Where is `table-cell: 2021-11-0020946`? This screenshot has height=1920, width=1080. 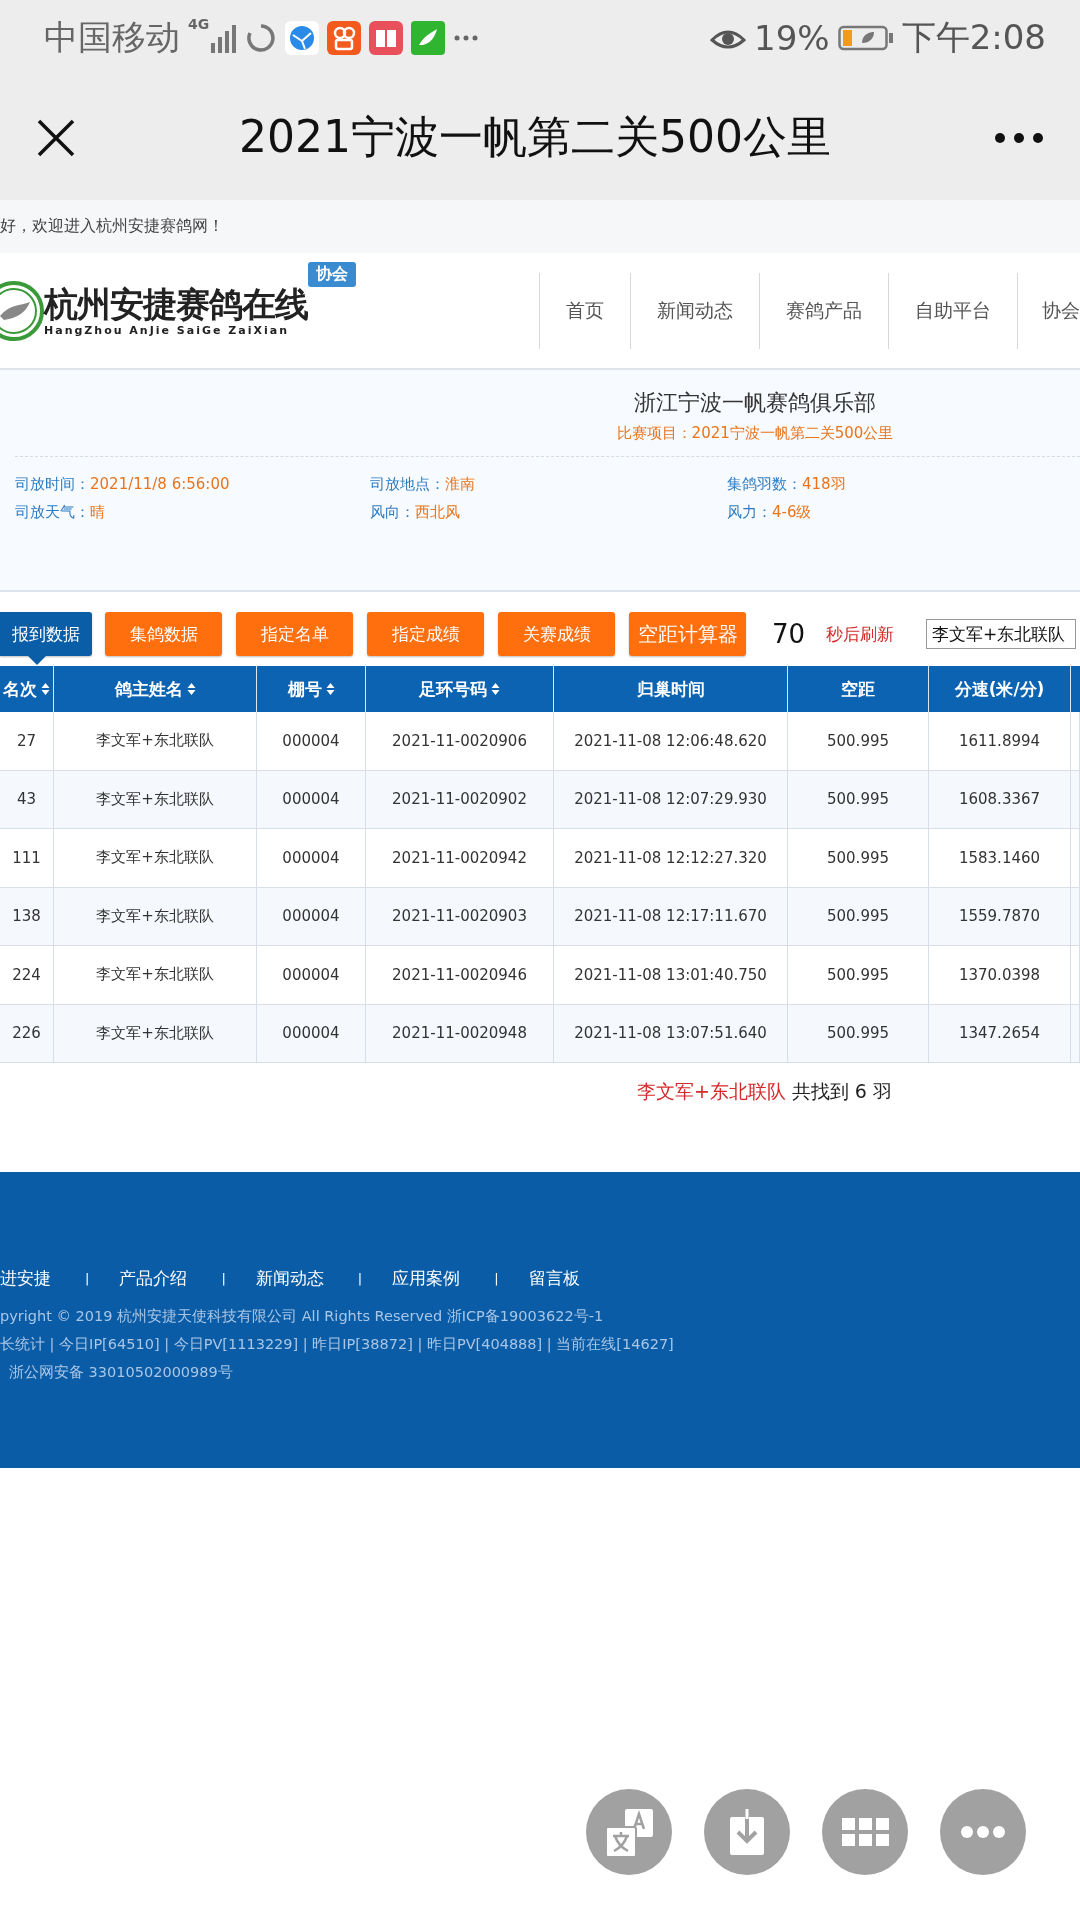 table-cell: 2021-11-0020946 is located at coordinates (459, 974).